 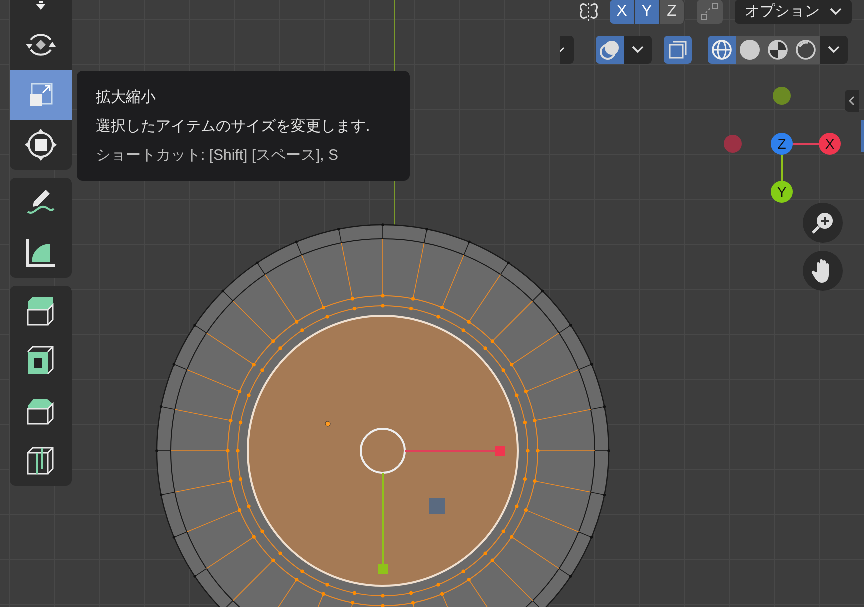 What do you see at coordinates (567, 50) in the screenshot?
I see `dropdown-caret-icon` at bounding box center [567, 50].